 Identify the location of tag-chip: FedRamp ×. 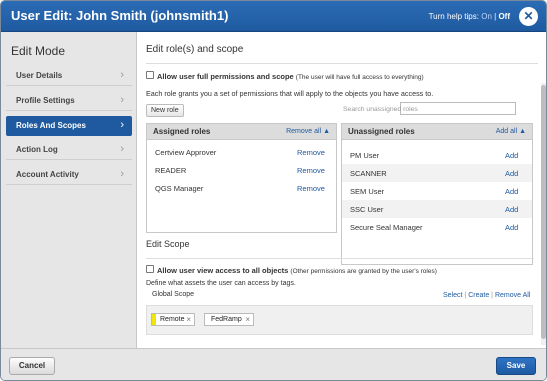
(229, 319).